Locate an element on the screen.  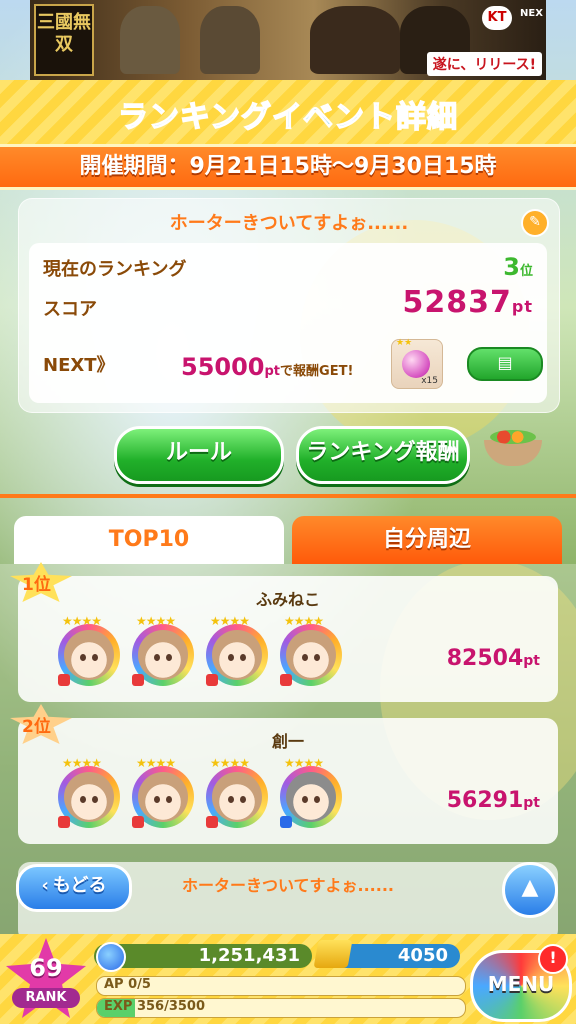
player-points: 56291pt is located at coordinates (493, 800).